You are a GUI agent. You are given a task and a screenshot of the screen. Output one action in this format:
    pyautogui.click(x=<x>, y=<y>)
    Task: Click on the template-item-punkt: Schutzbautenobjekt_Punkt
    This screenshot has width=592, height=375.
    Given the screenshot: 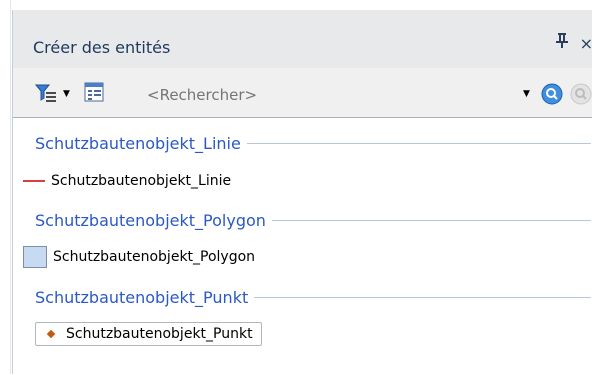 What is the action you would take?
    pyautogui.click(x=148, y=334)
    